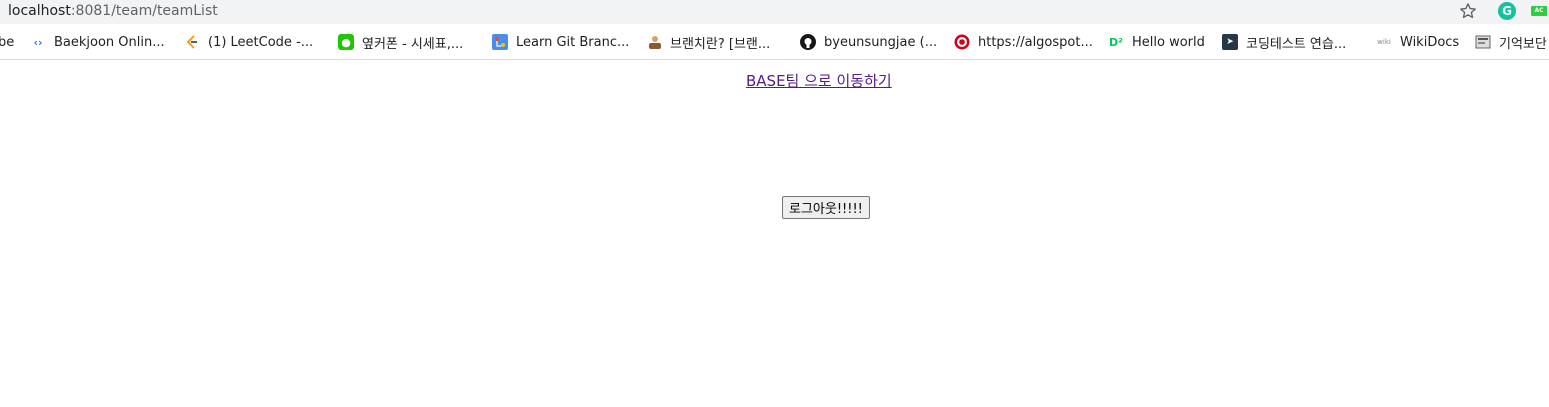 This screenshot has height=407, width=1549. What do you see at coordinates (1384, 42) in the screenshot?
I see `wiki-icon: wiki` at bounding box center [1384, 42].